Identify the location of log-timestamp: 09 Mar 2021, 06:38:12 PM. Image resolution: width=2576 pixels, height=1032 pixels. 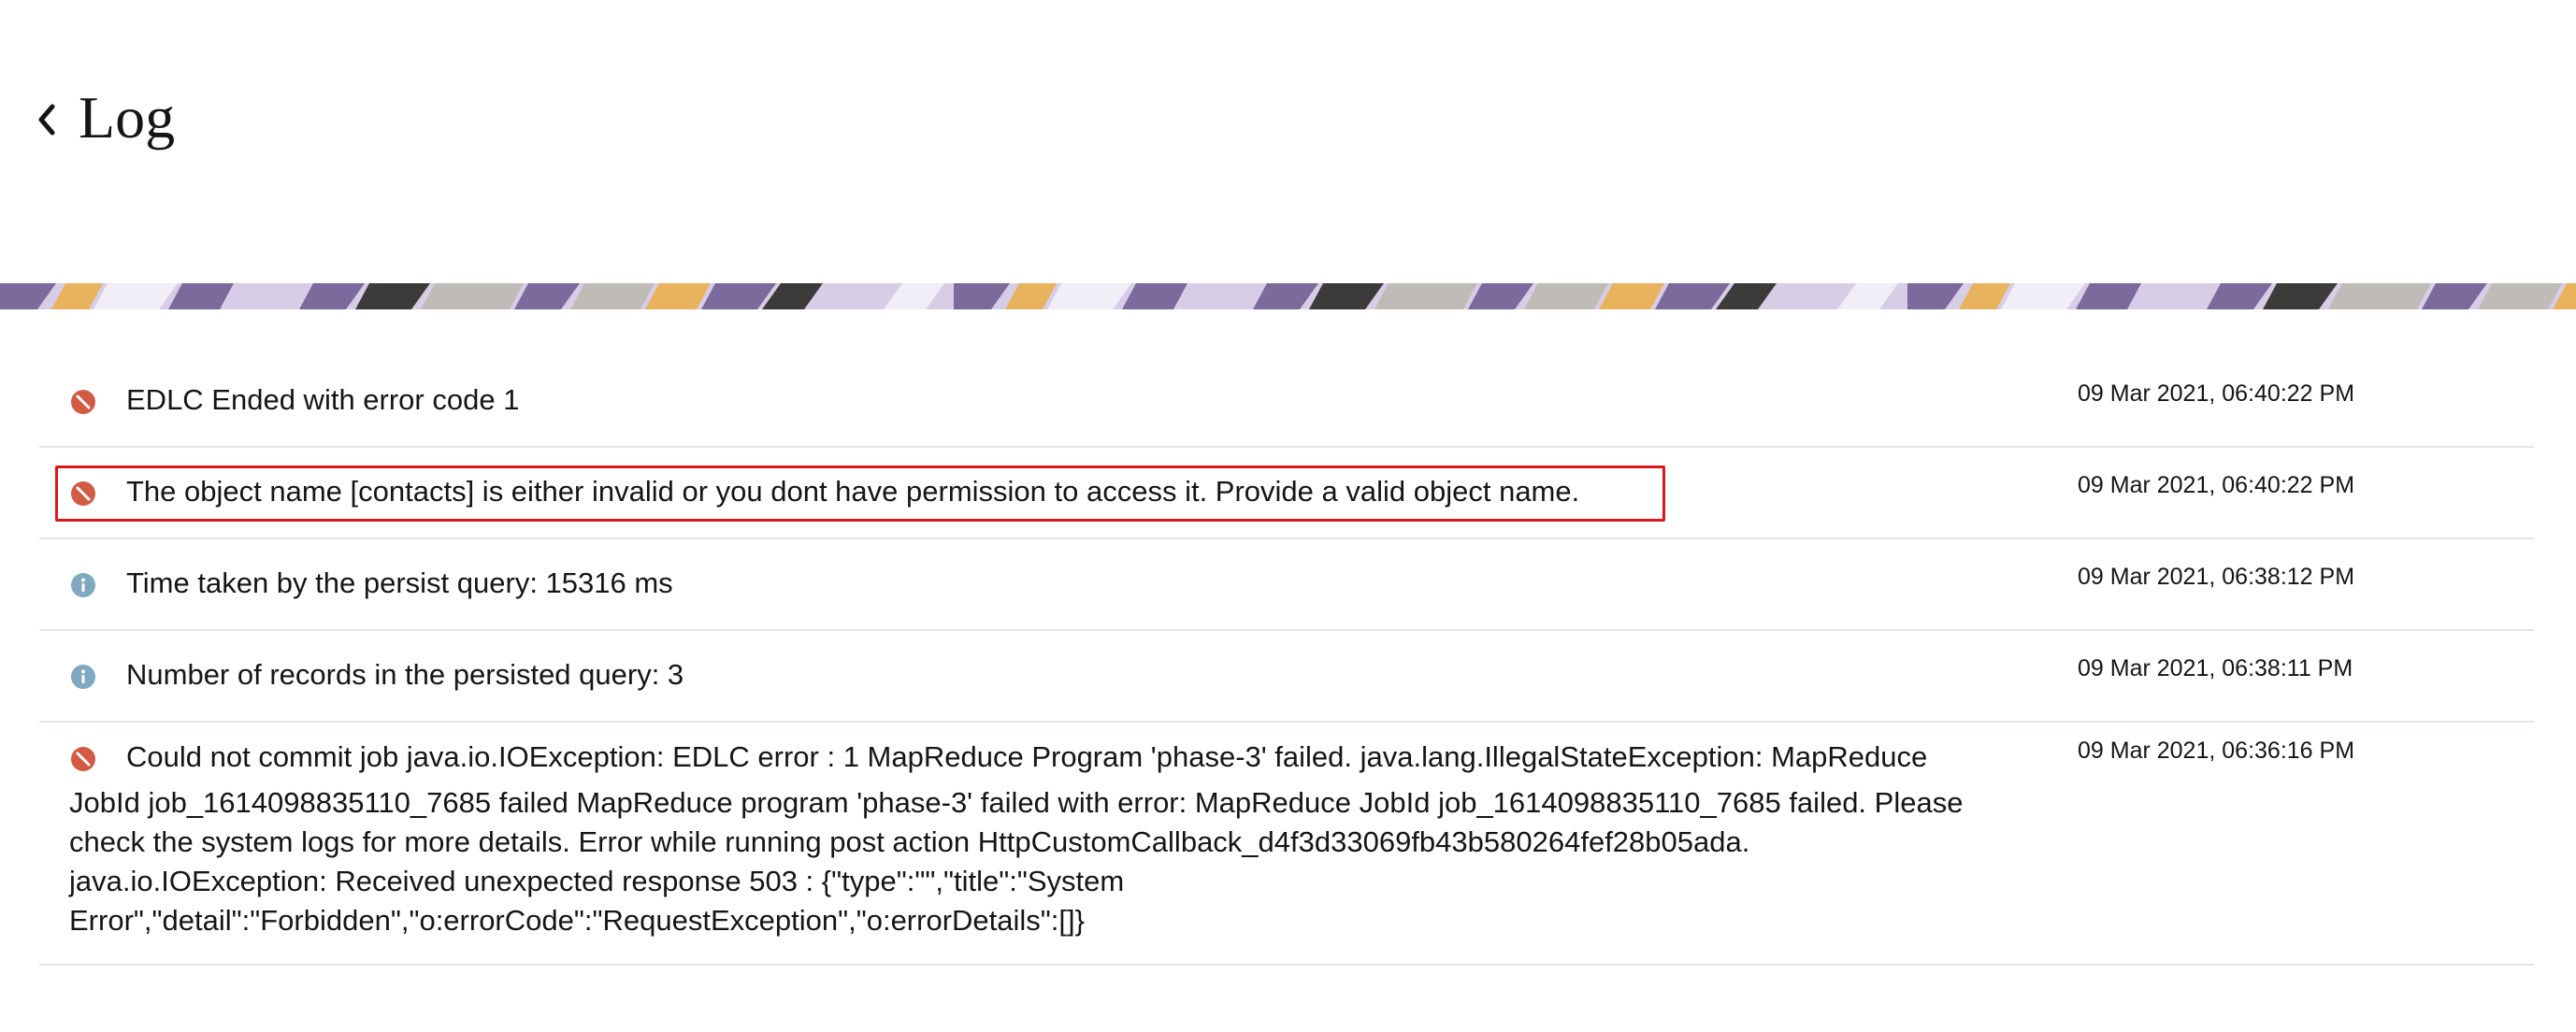
(2216, 577).